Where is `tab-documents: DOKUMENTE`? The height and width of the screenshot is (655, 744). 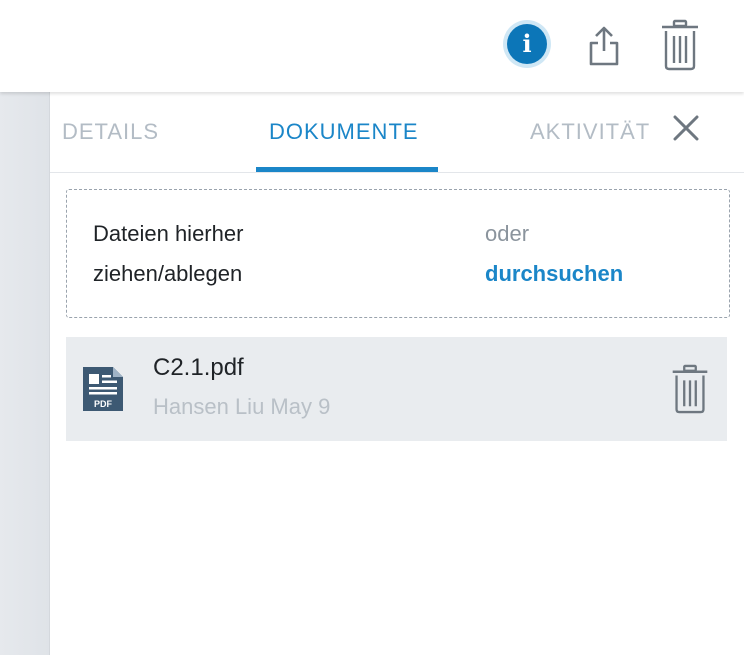 tab-documents: DOKUMENTE is located at coordinates (344, 132).